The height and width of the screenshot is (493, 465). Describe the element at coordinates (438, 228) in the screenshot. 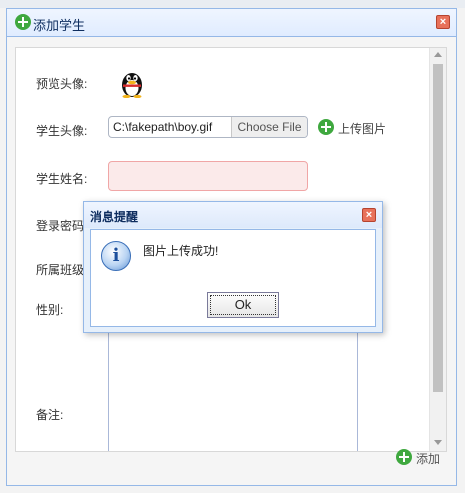

I see `scroll-thumb` at that location.